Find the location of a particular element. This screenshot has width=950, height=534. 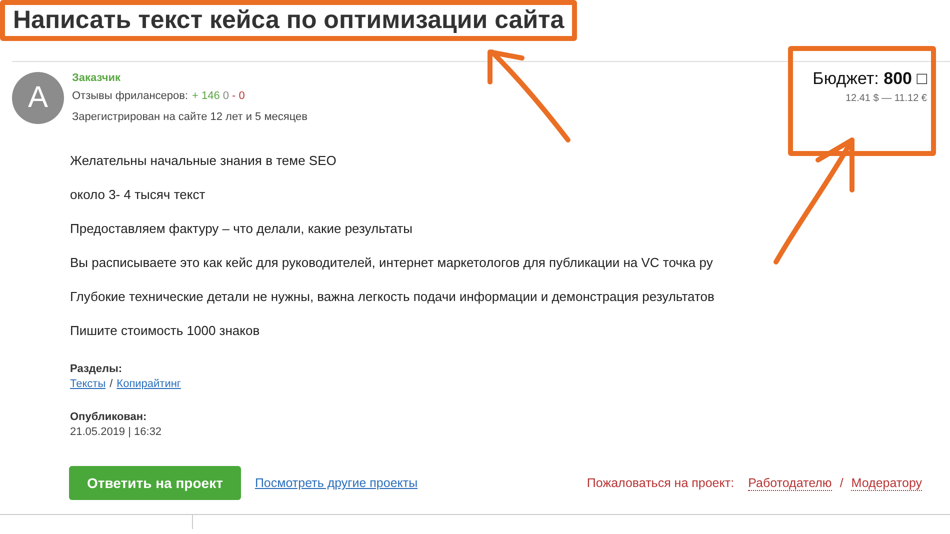

neutral-reviews: 0 is located at coordinates (225, 96).